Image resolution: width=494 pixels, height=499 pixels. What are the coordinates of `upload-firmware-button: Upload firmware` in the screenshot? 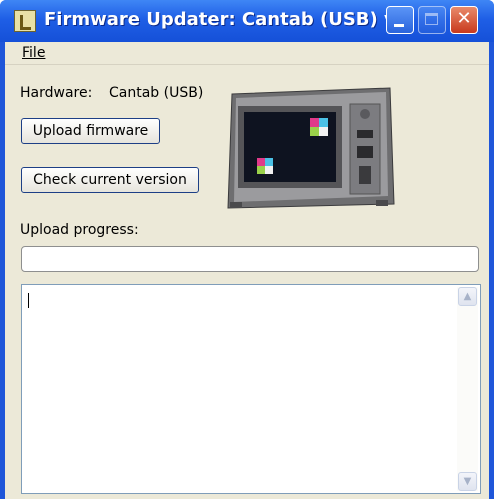 It's located at (90, 131).